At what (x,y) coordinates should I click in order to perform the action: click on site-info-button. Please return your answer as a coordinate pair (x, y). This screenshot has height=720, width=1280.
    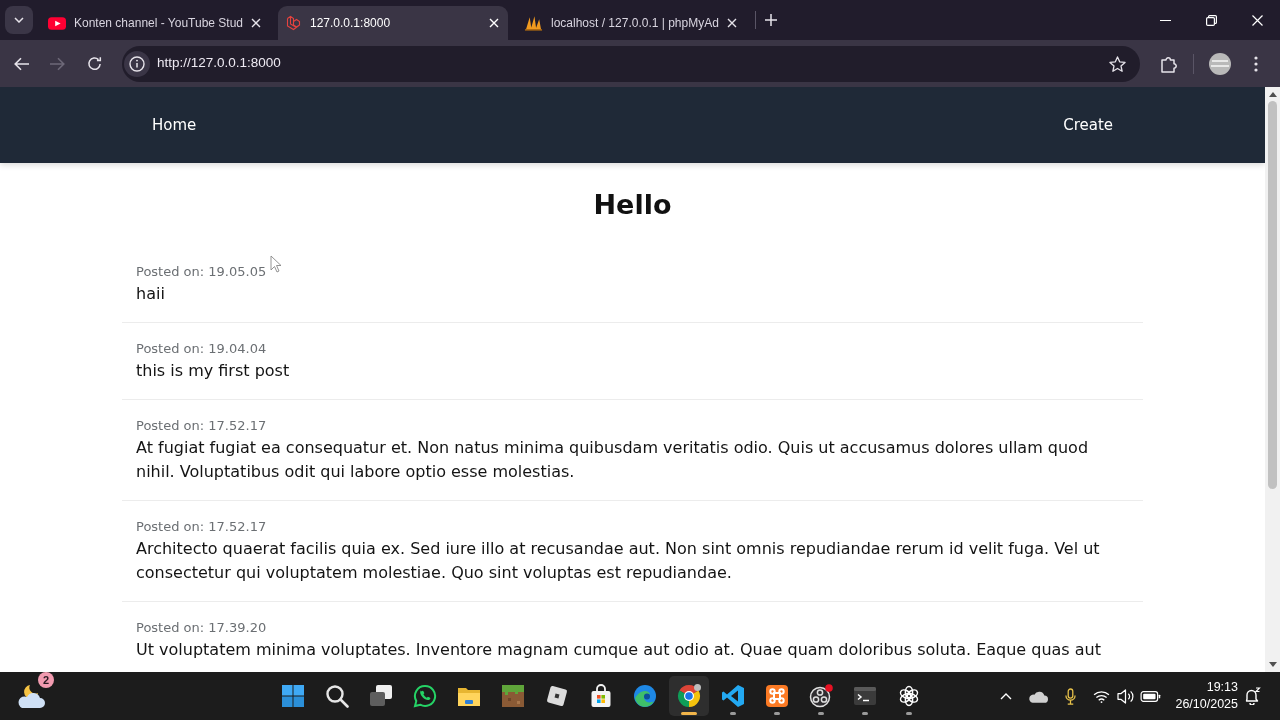
    Looking at the image, I should click on (137, 63).